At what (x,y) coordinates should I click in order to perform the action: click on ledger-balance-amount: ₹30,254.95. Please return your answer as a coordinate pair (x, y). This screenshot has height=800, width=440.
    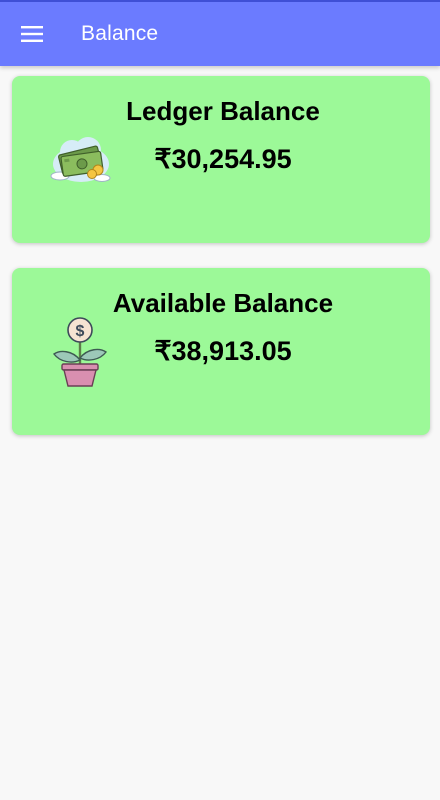
    Looking at the image, I should click on (223, 159).